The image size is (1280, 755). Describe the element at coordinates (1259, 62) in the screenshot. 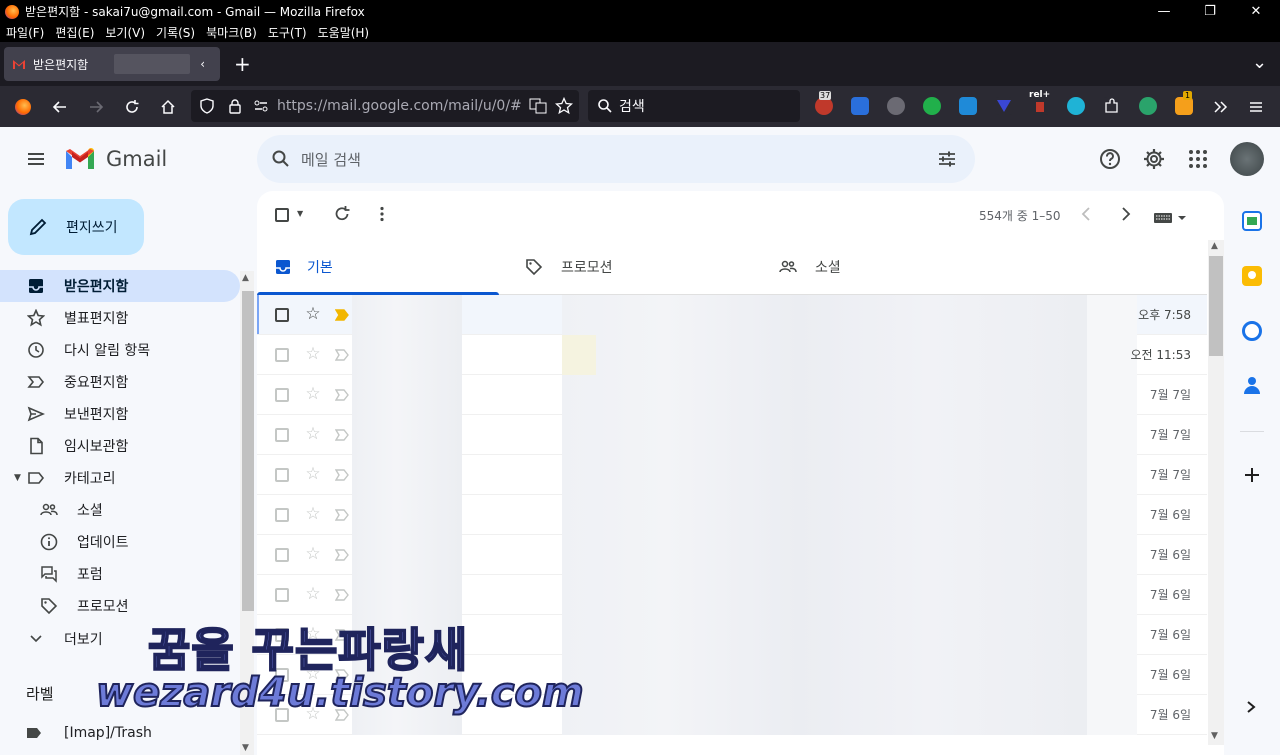

I see `list-all-tabs-button: ⌄` at that location.